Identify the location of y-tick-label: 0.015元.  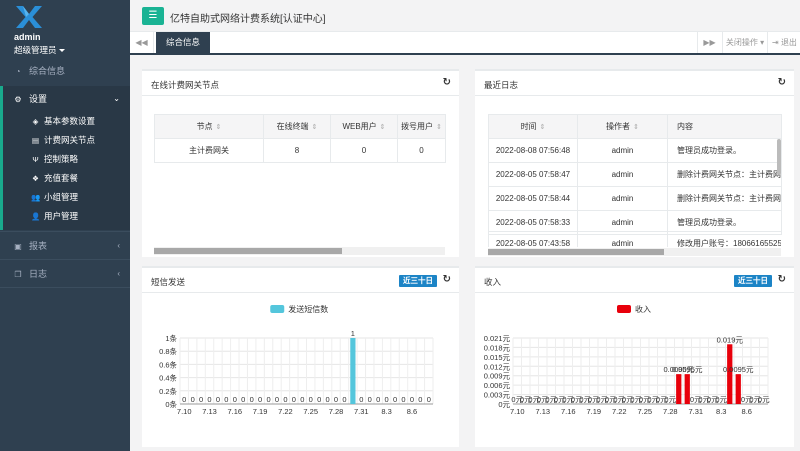
(497, 357).